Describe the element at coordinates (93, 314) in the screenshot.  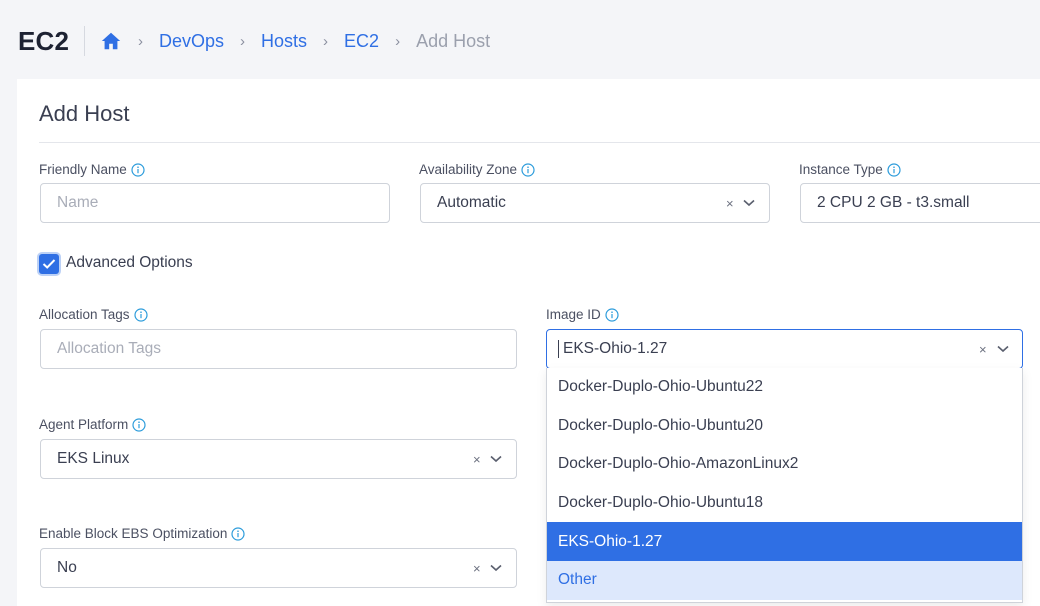
I see `allocation-tags-label: Allocation Tags` at that location.